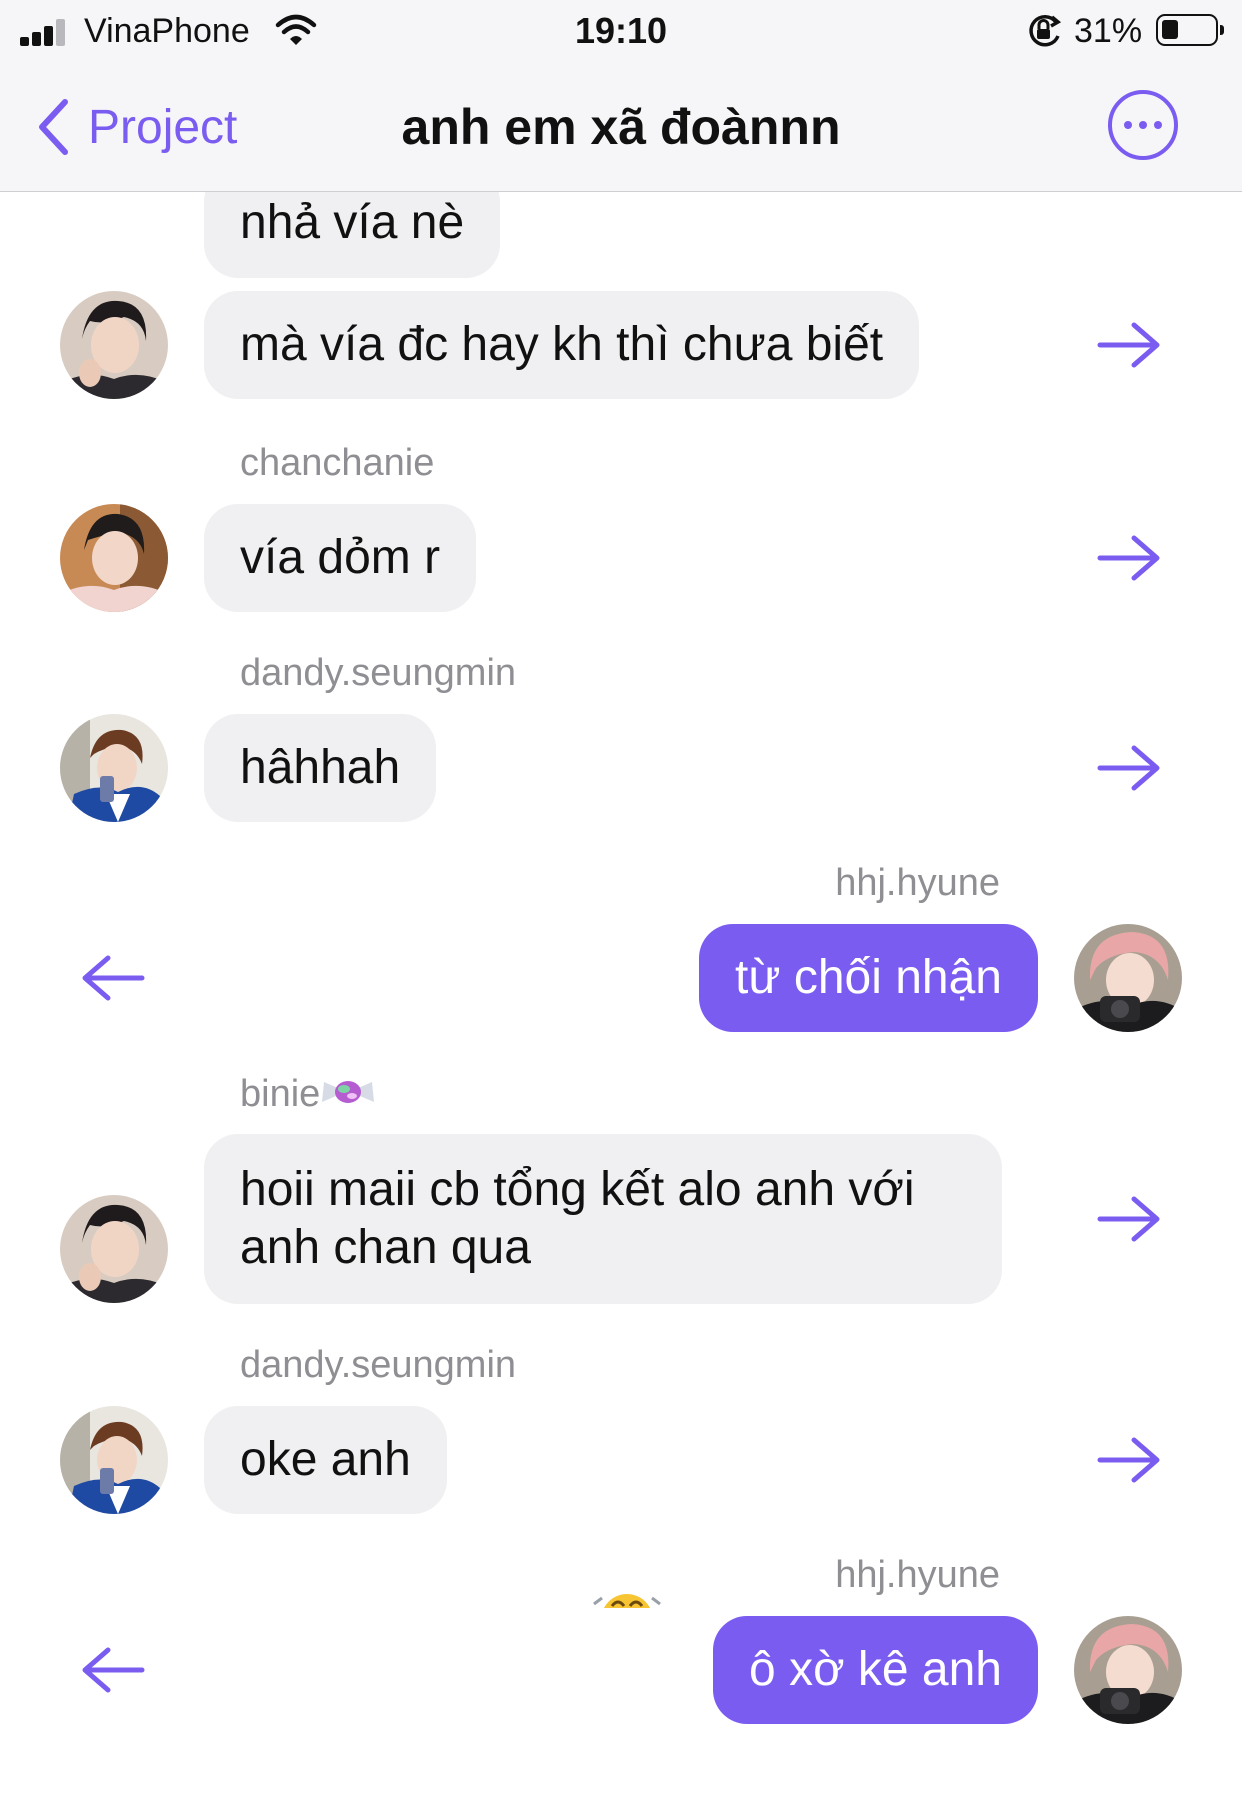  Describe the element at coordinates (337, 463) in the screenshot. I see `sender-name: chanchanie` at that location.